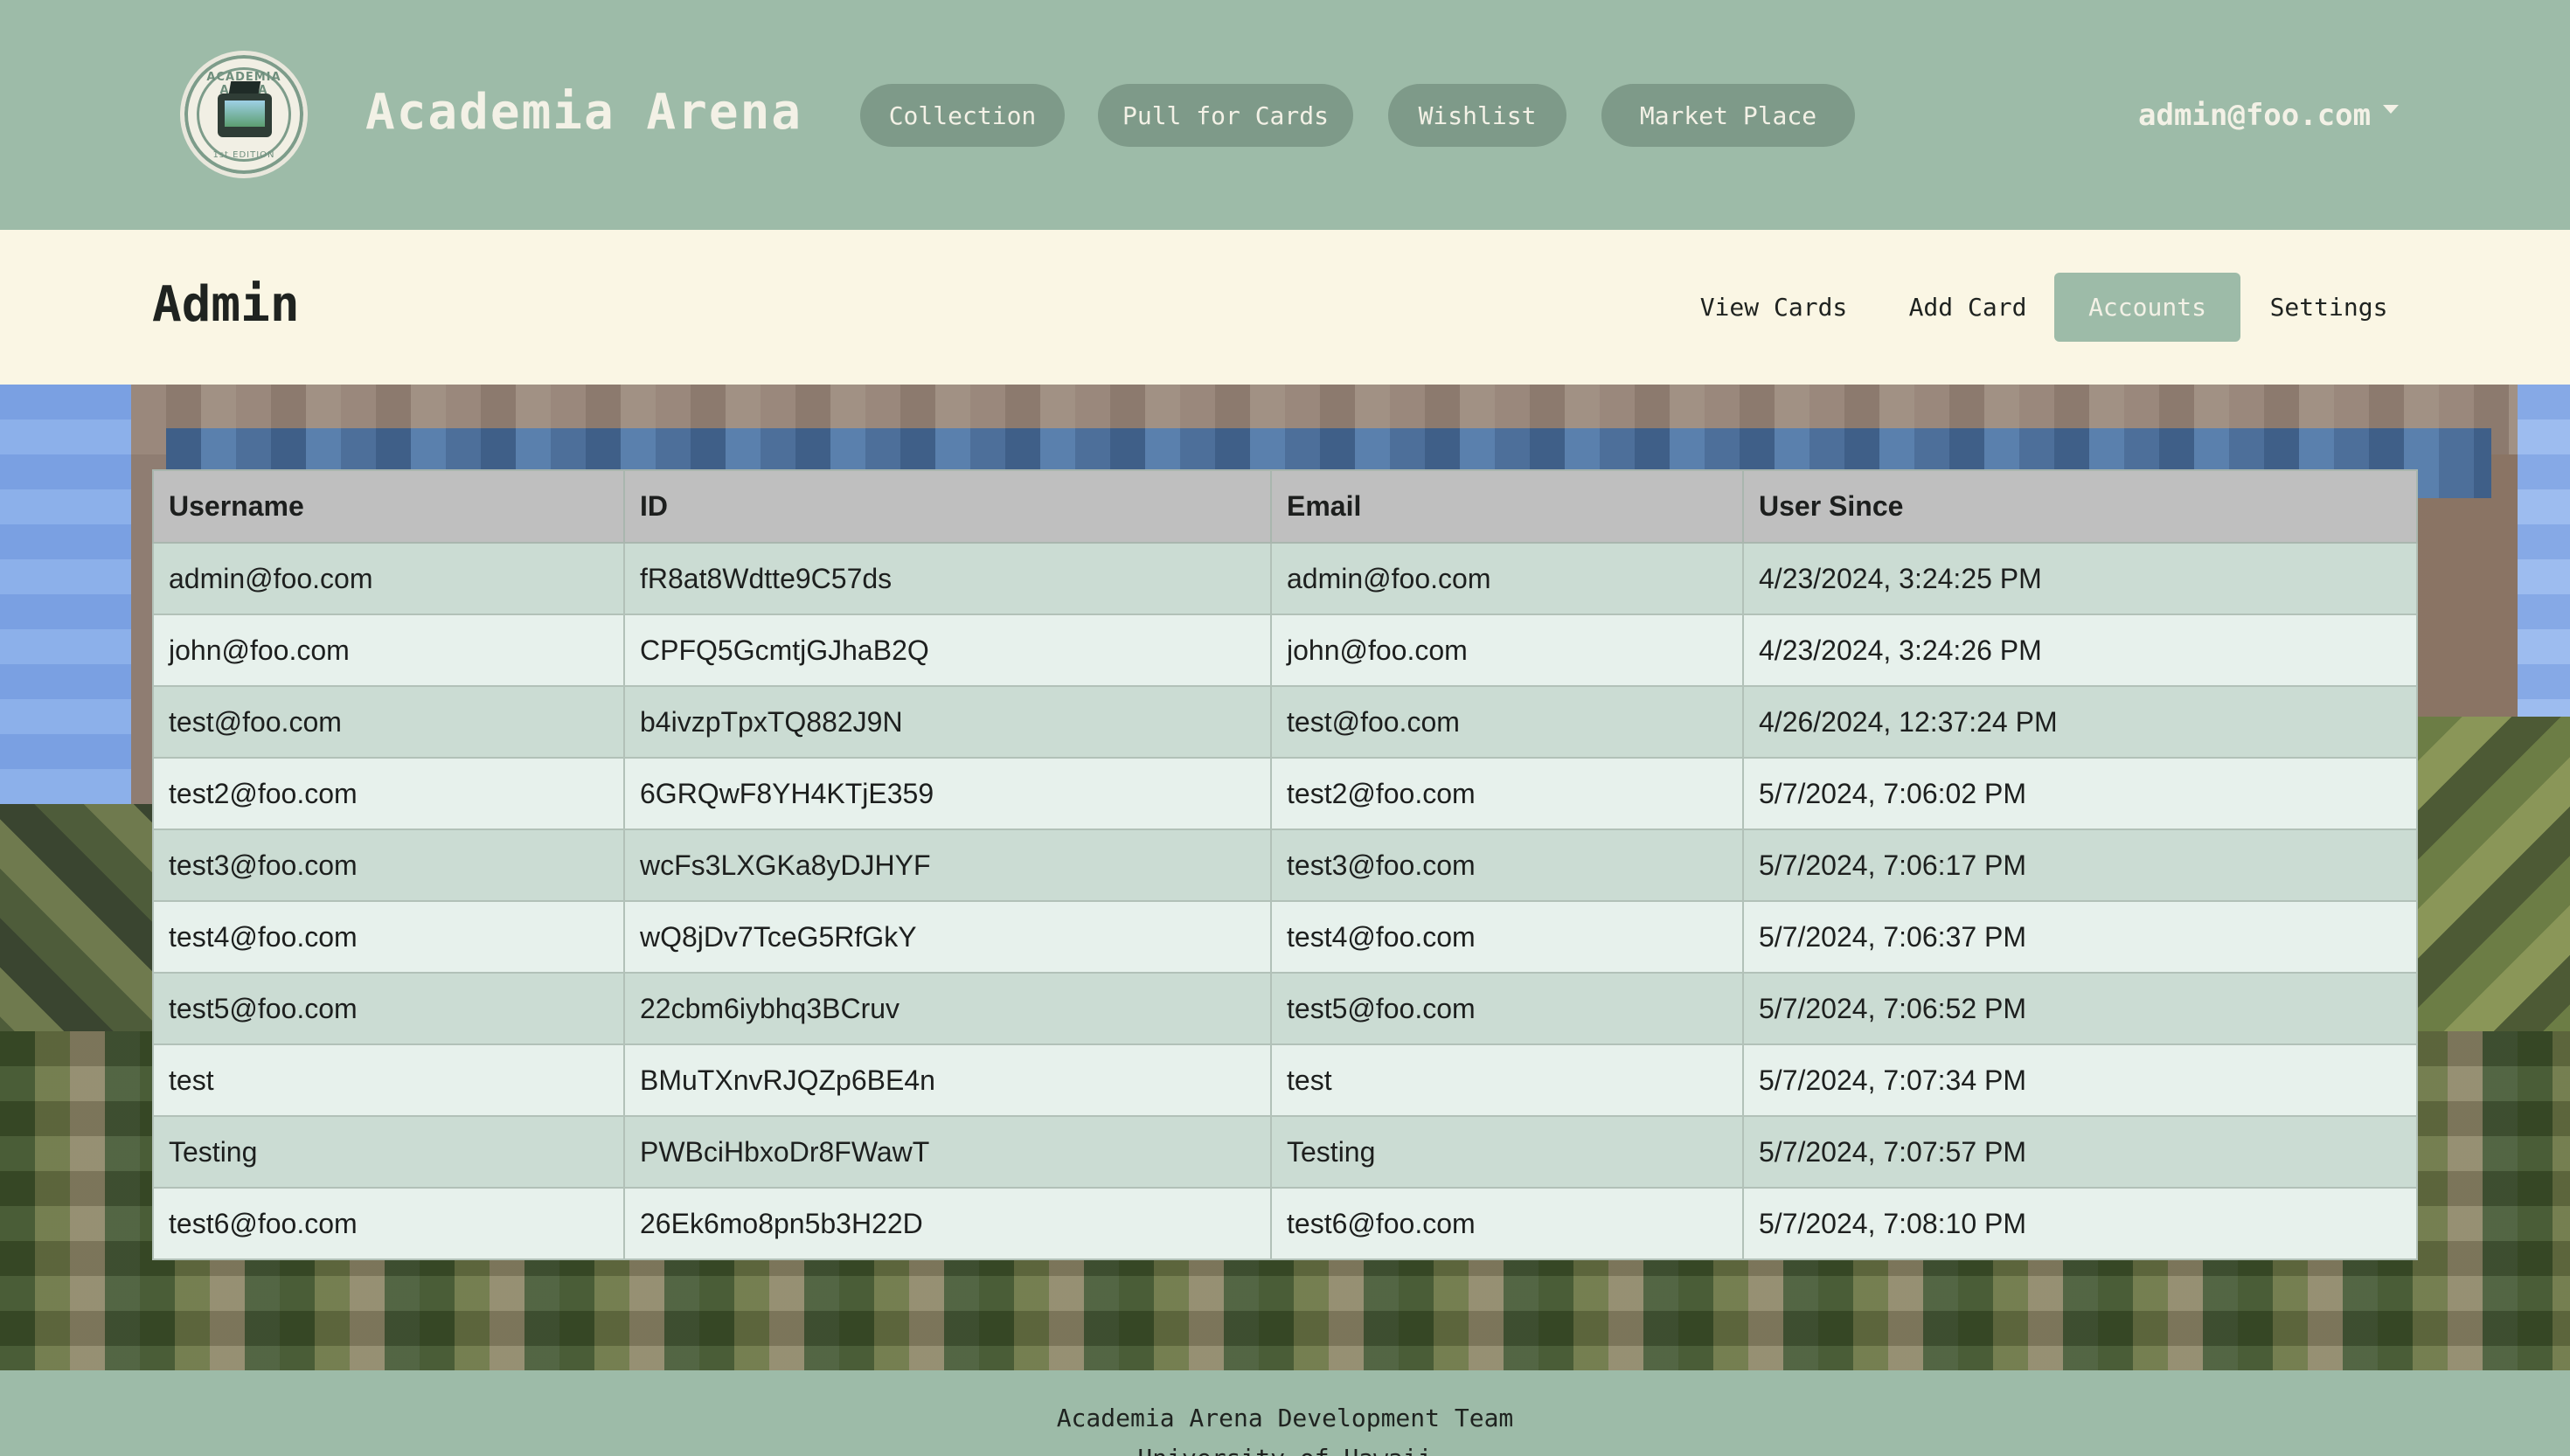  I want to click on sky-right, so click(2544, 551).